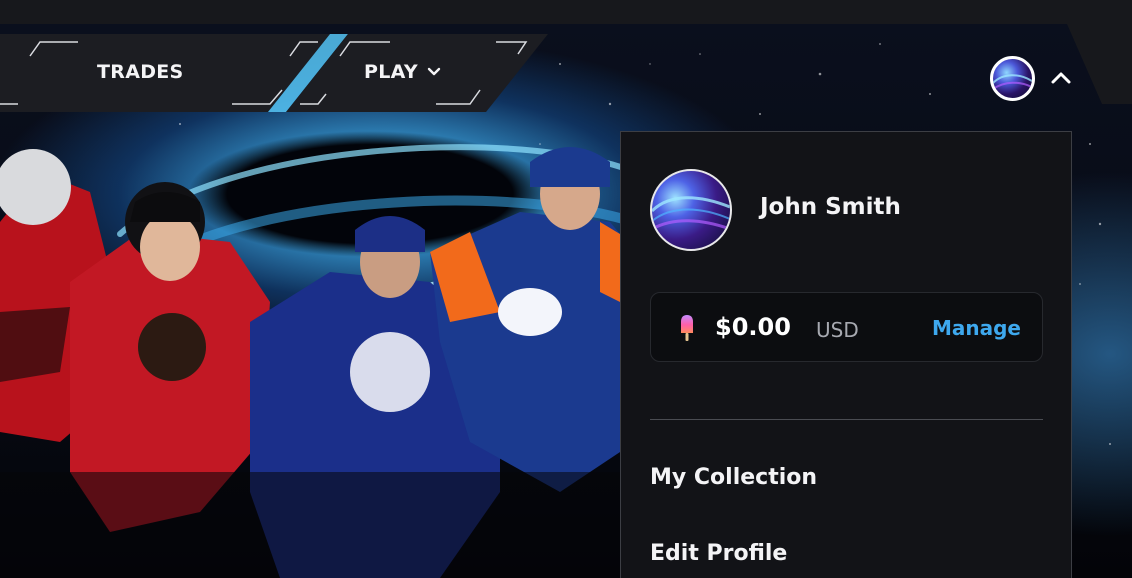 The height and width of the screenshot is (578, 1132). Describe the element at coordinates (733, 477) in the screenshot. I see `menu-item-my-collection: My Collection` at that location.